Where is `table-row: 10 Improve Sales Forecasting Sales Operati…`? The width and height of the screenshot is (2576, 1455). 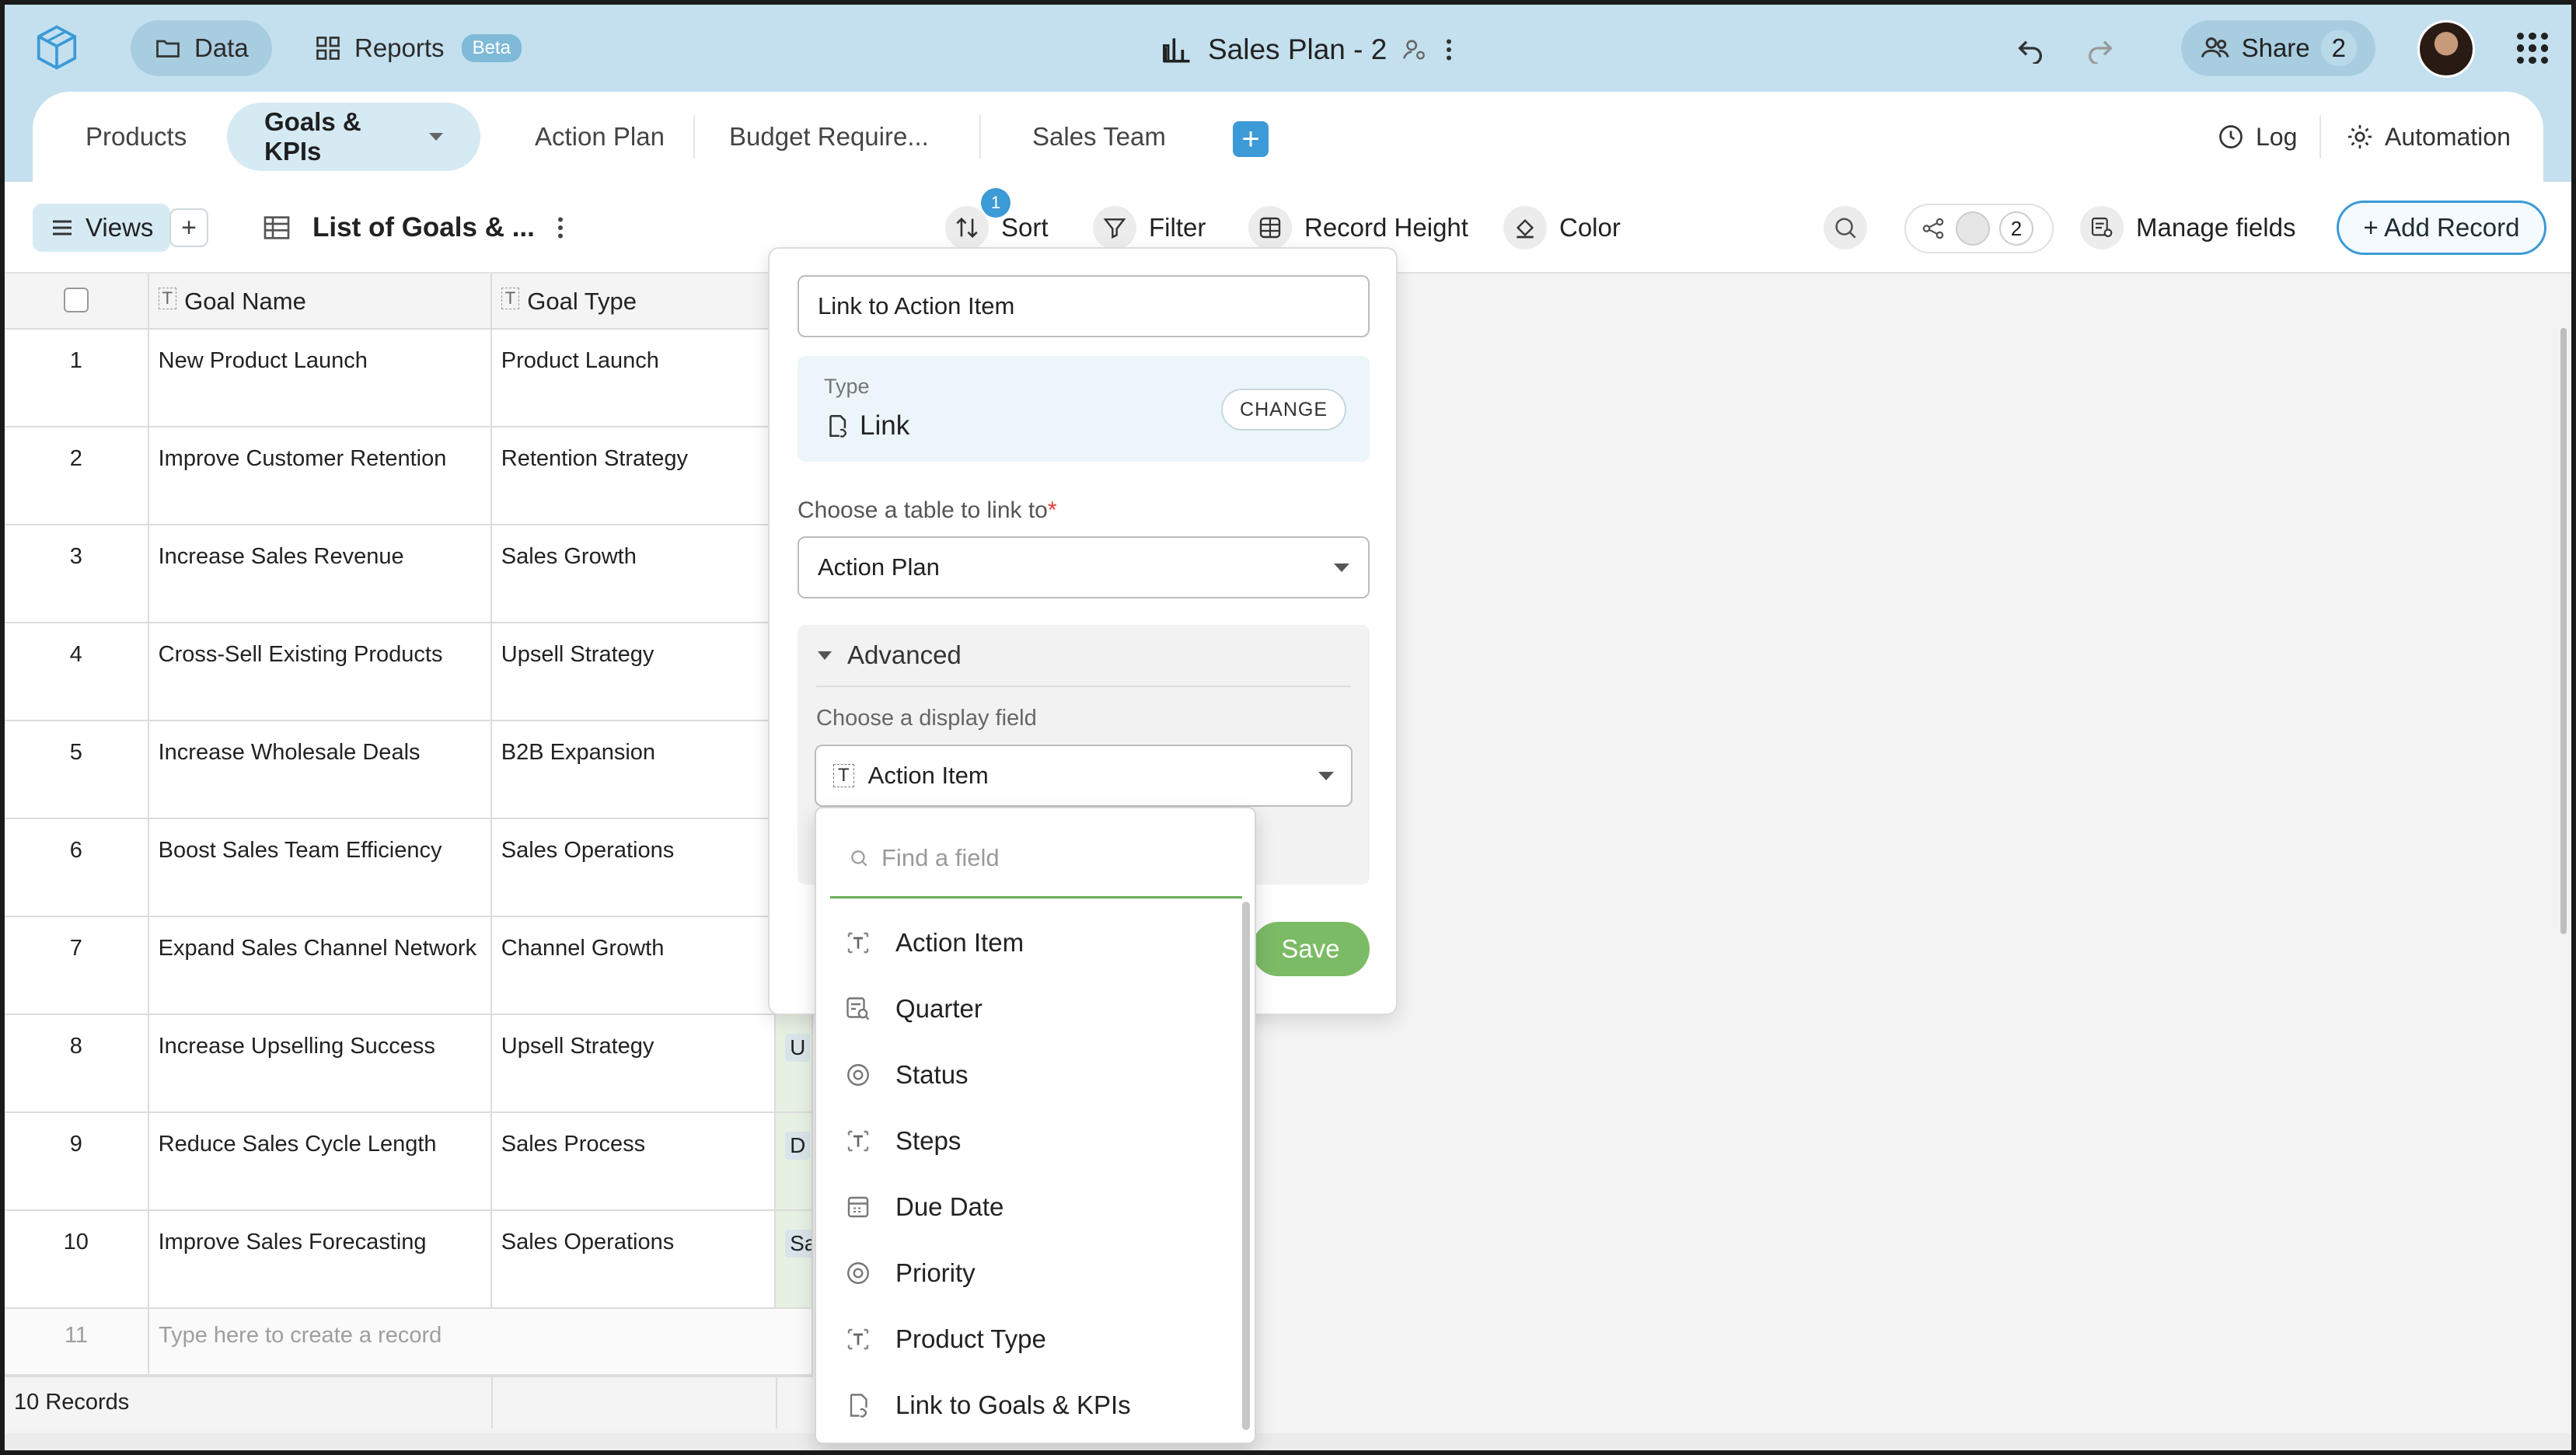 table-row: 10 Improve Sales Forecasting Sales Operati… is located at coordinates (408, 1260).